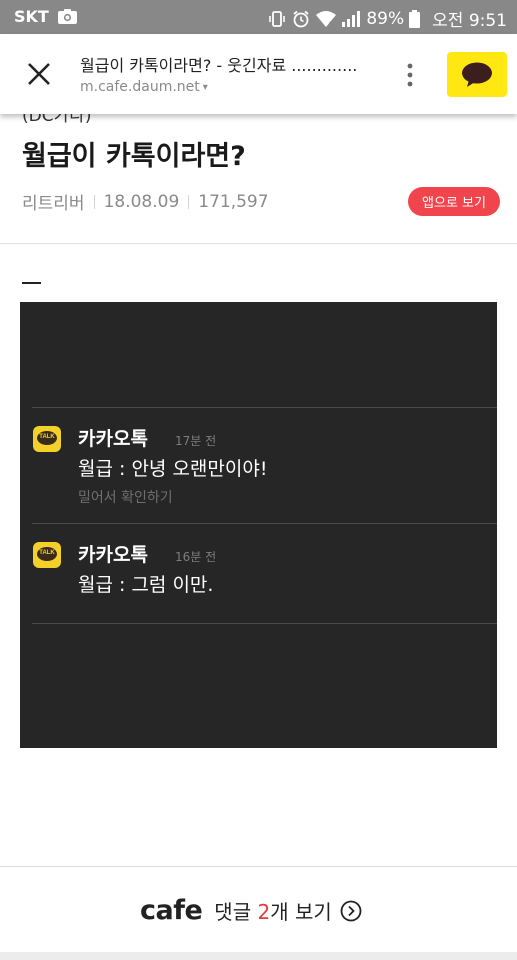 This screenshot has height=960, width=517. What do you see at coordinates (196, 441) in the screenshot?
I see `notification-time: 17분 전` at bounding box center [196, 441].